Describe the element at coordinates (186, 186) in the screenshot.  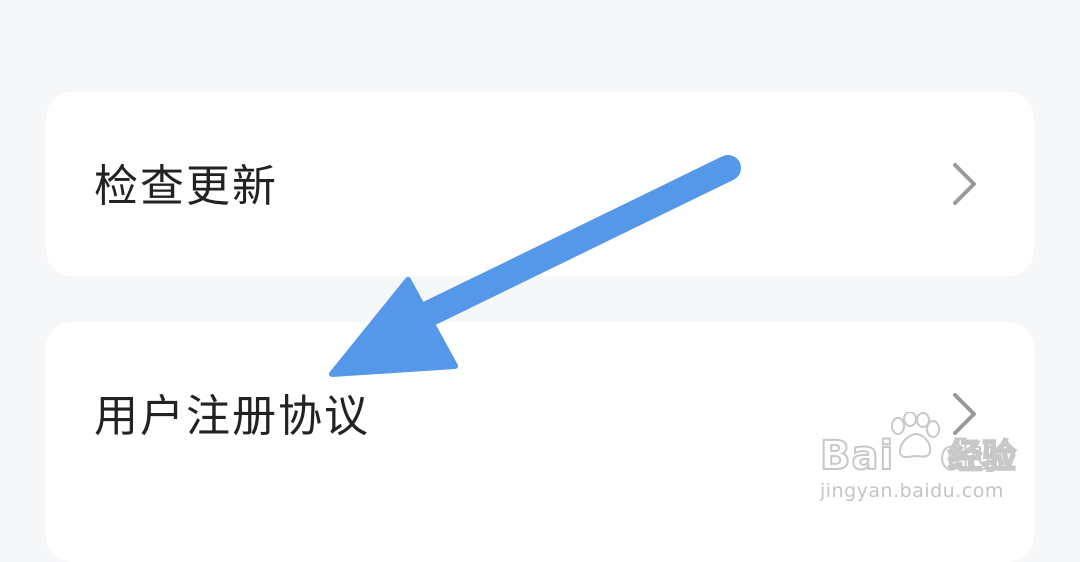
I see `check-update-label: 检查更新` at that location.